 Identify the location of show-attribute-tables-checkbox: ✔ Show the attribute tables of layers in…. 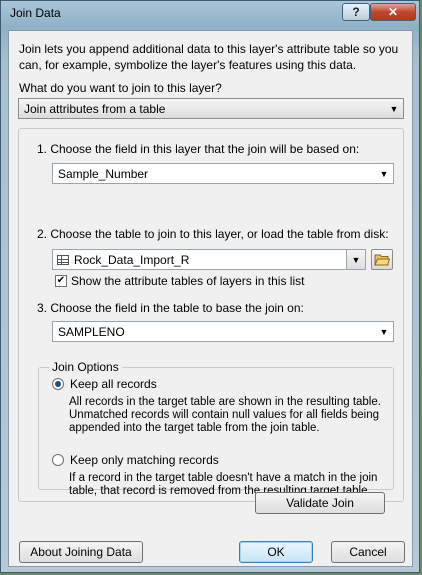
(179, 281).